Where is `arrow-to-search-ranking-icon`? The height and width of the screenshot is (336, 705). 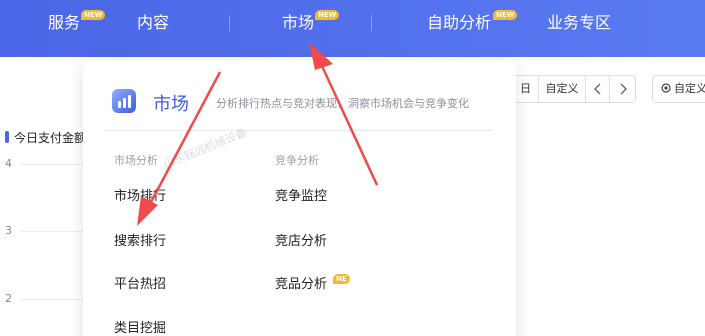 arrow-to-search-ranking-icon is located at coordinates (179, 148).